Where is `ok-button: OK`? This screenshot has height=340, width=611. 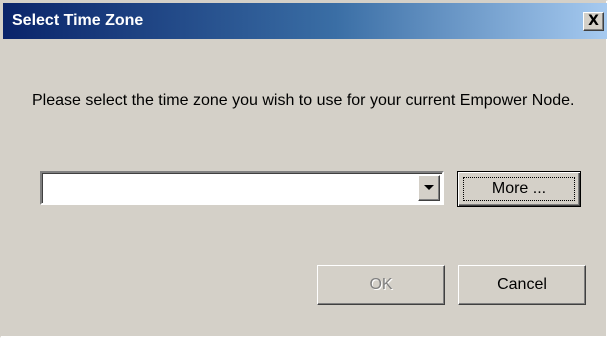
ok-button: OK is located at coordinates (381, 285).